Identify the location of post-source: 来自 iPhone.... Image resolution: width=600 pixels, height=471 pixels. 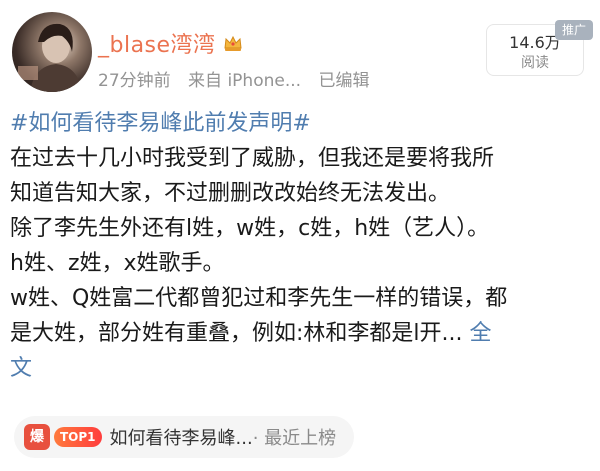
(244, 81).